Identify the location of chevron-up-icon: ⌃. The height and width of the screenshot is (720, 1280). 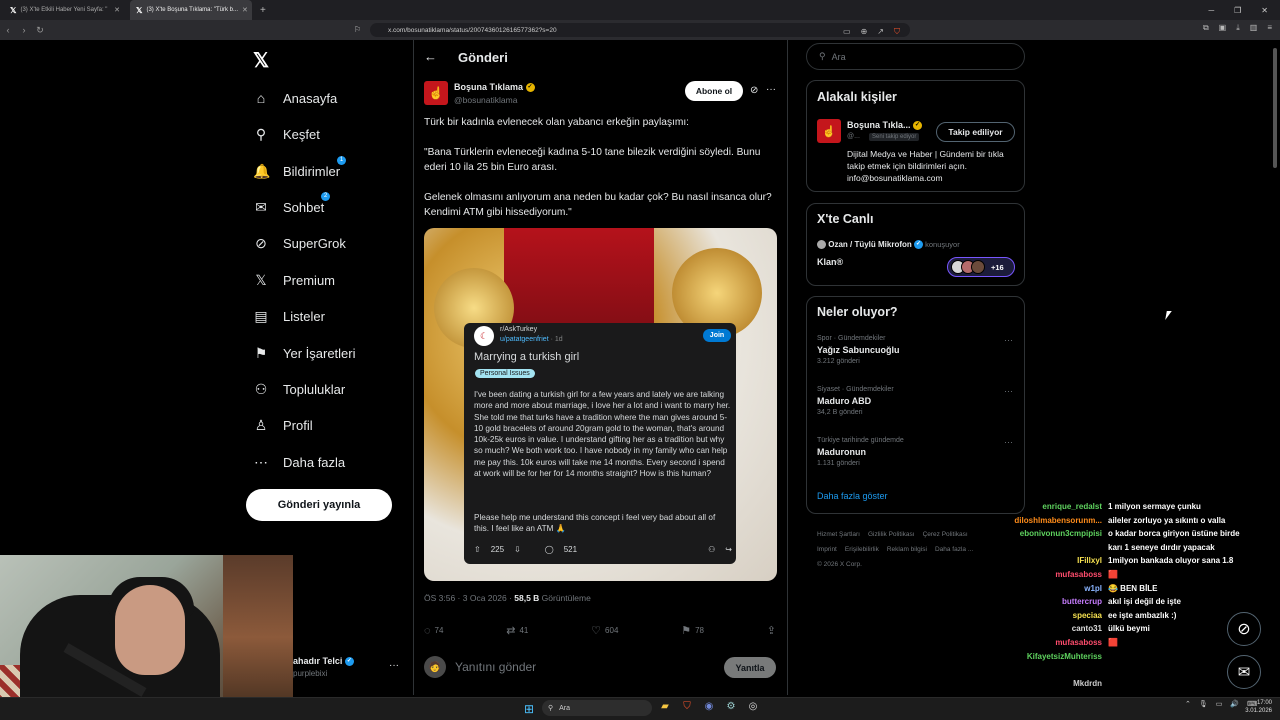
(1188, 704).